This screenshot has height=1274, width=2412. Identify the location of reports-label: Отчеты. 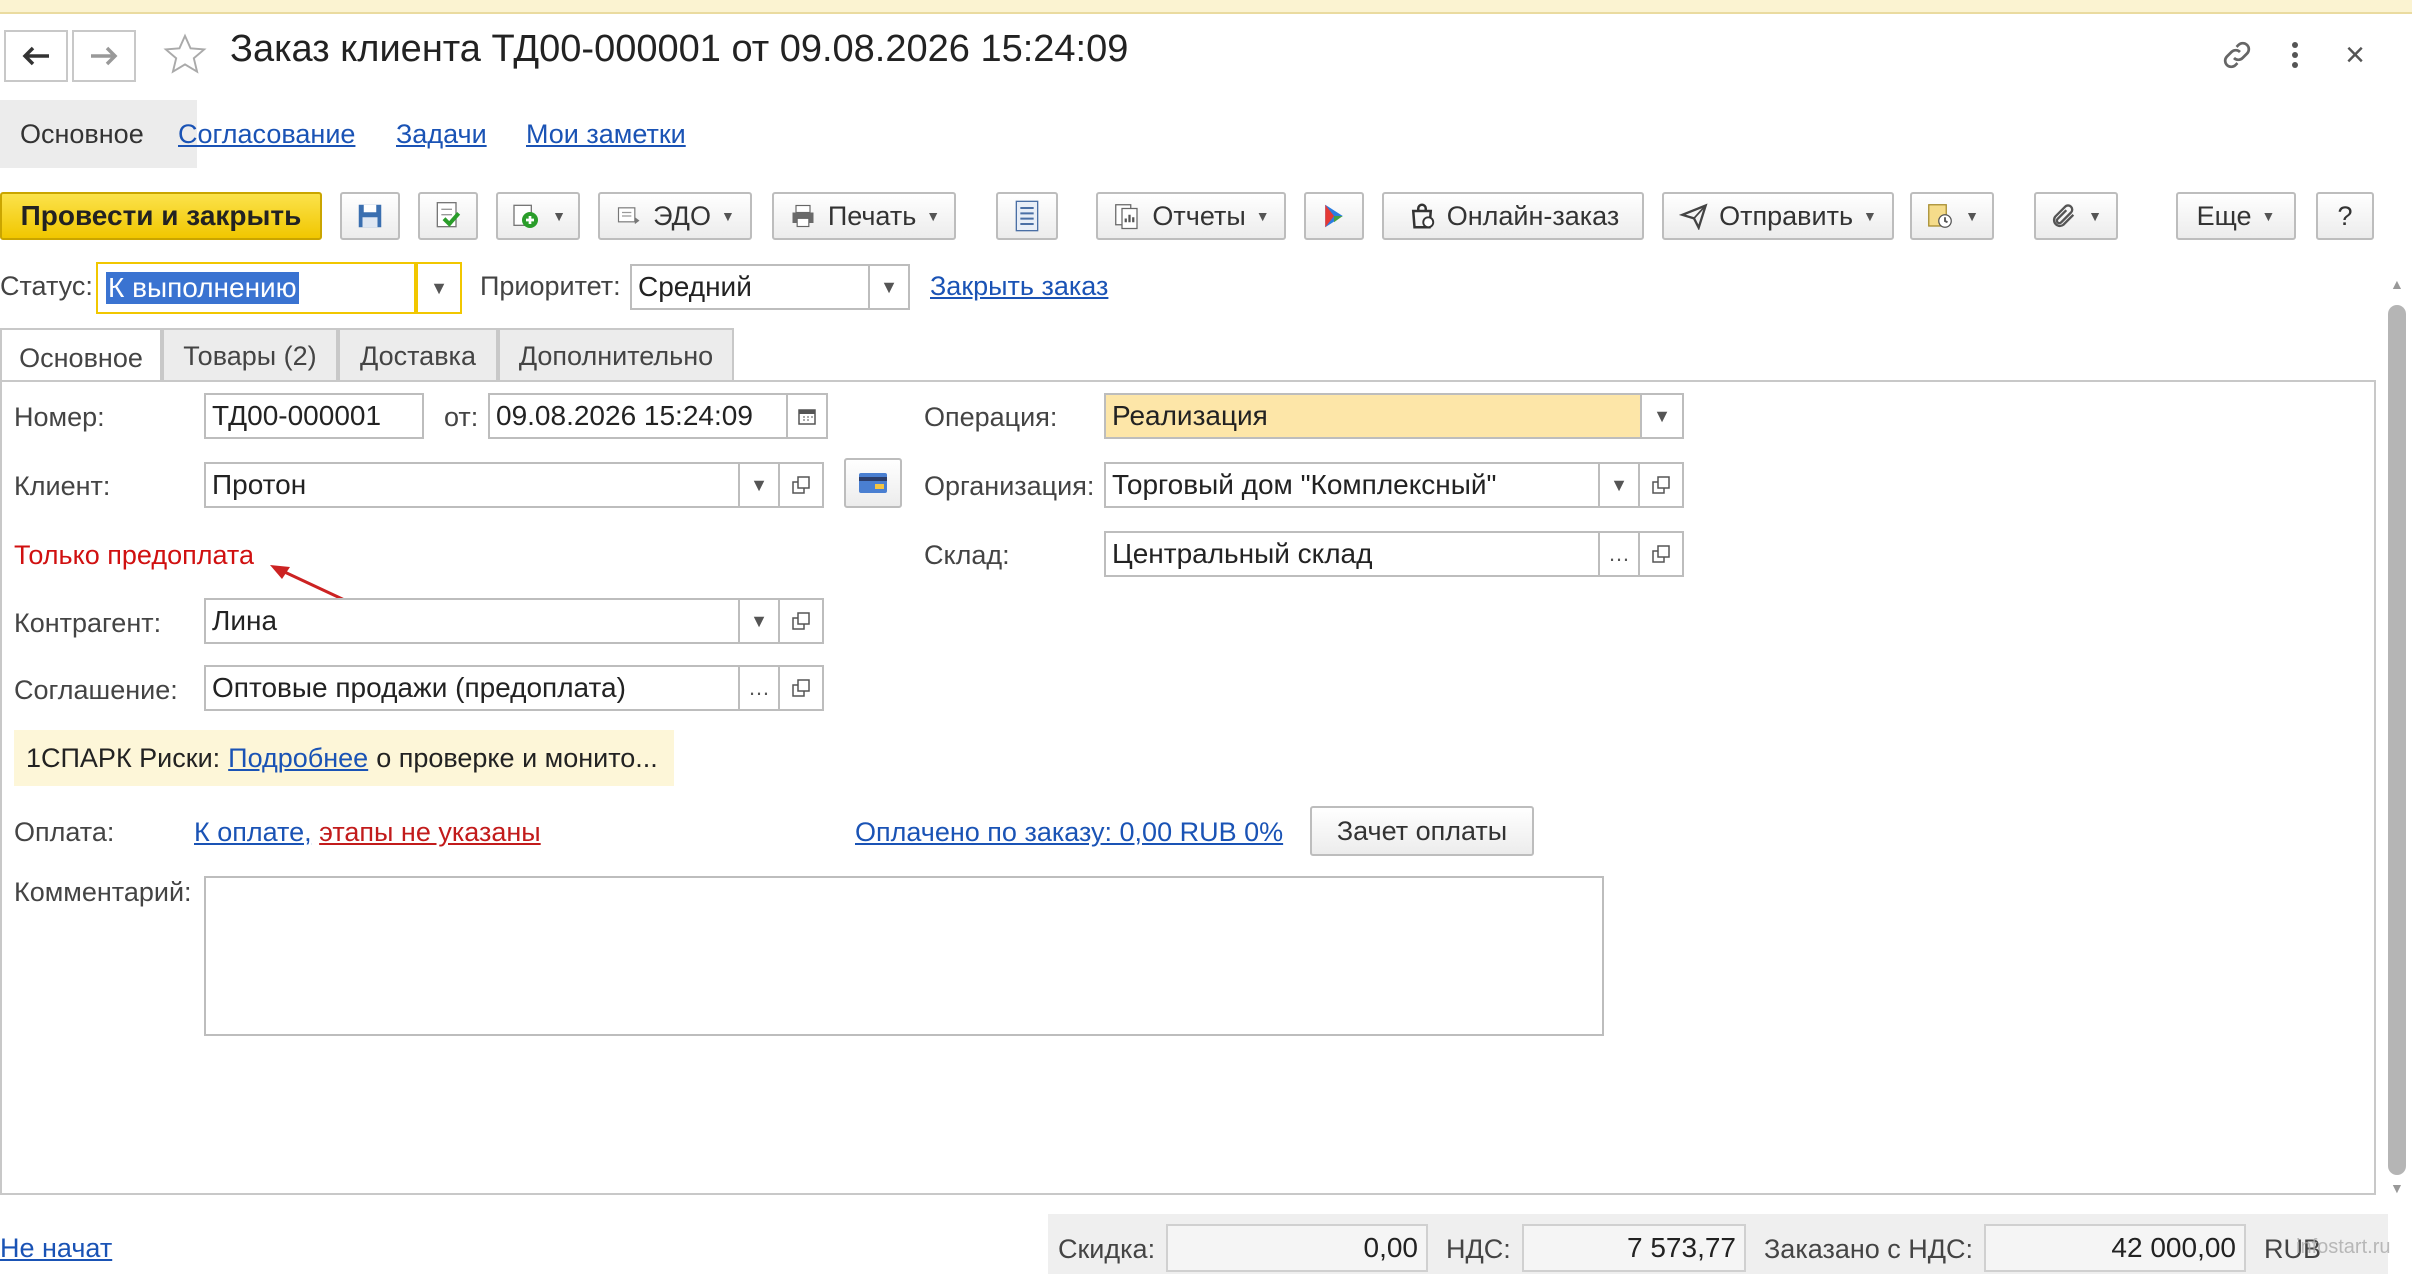
(1199, 215).